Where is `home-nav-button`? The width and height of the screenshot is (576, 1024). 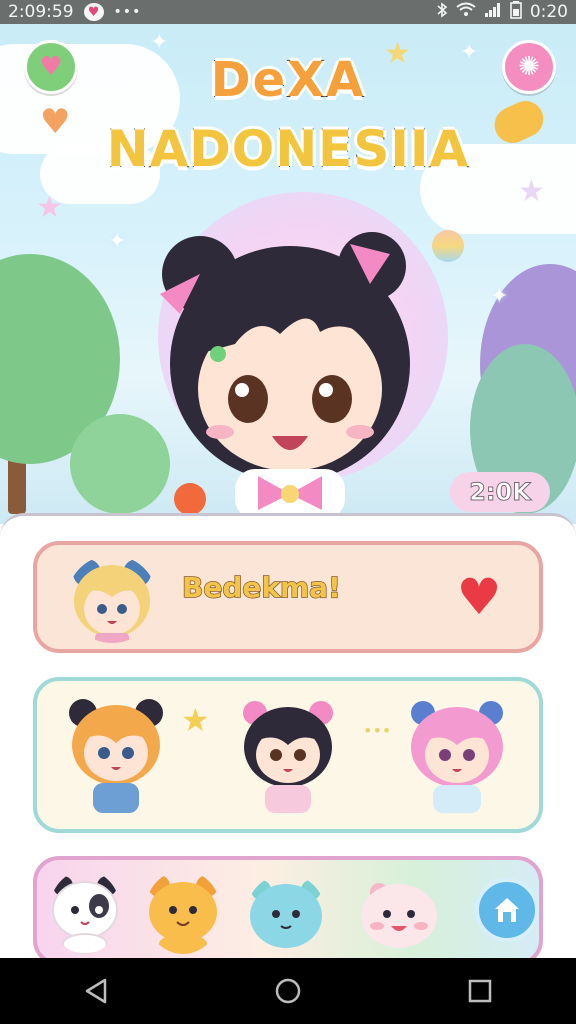 home-nav-button is located at coordinates (288, 991).